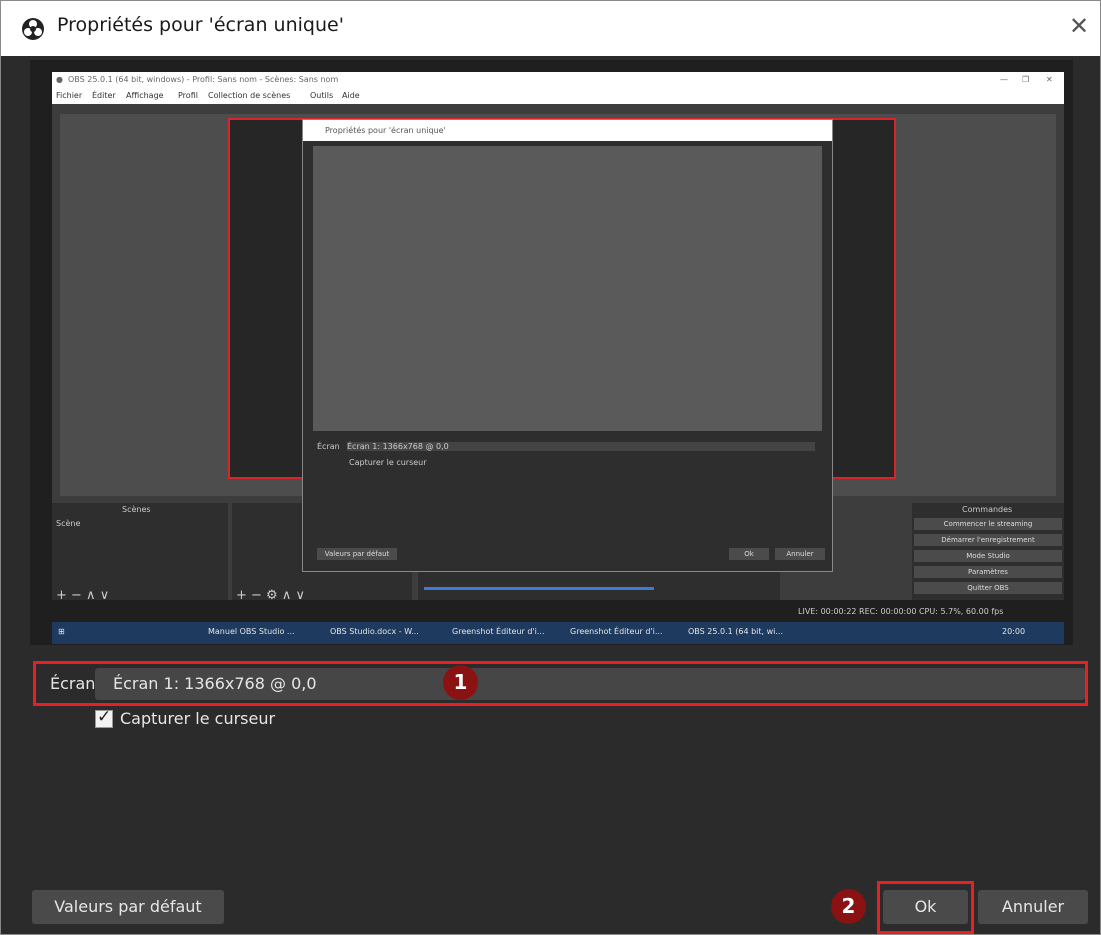  I want to click on screen-row-highlight: Écran Écran 1: 1366x768 @ 0,0 ▲▼, so click(560, 683).